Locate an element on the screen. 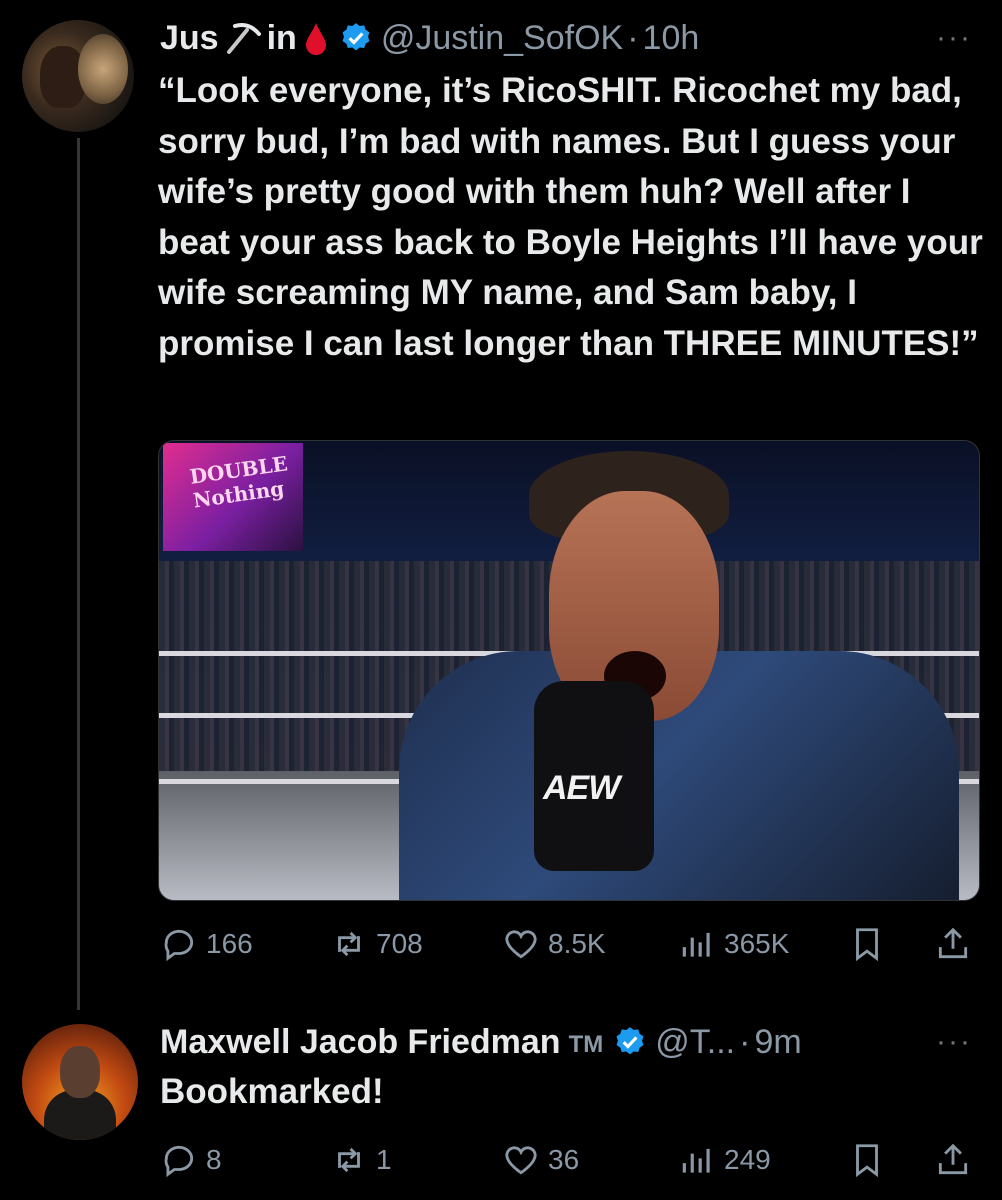 This screenshot has width=1002, height=1200. tweet-actions-bar: 166 708 8.5K 365K is located at coordinates (568, 944).